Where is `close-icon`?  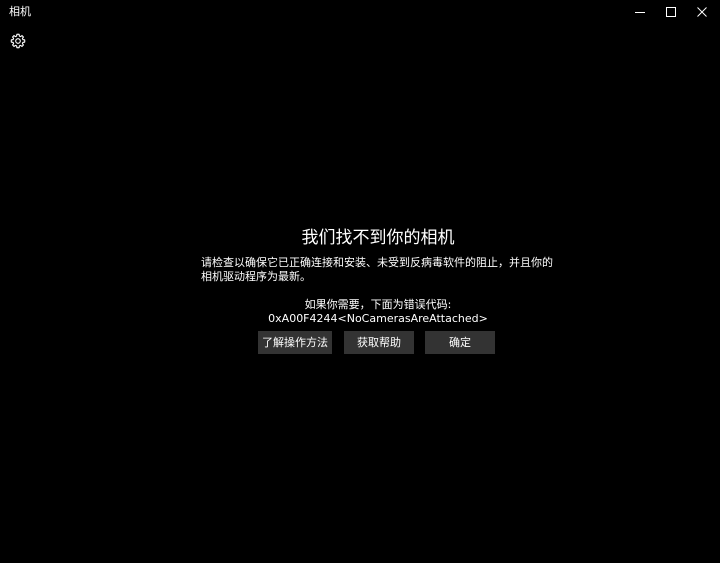
close-icon is located at coordinates (702, 12).